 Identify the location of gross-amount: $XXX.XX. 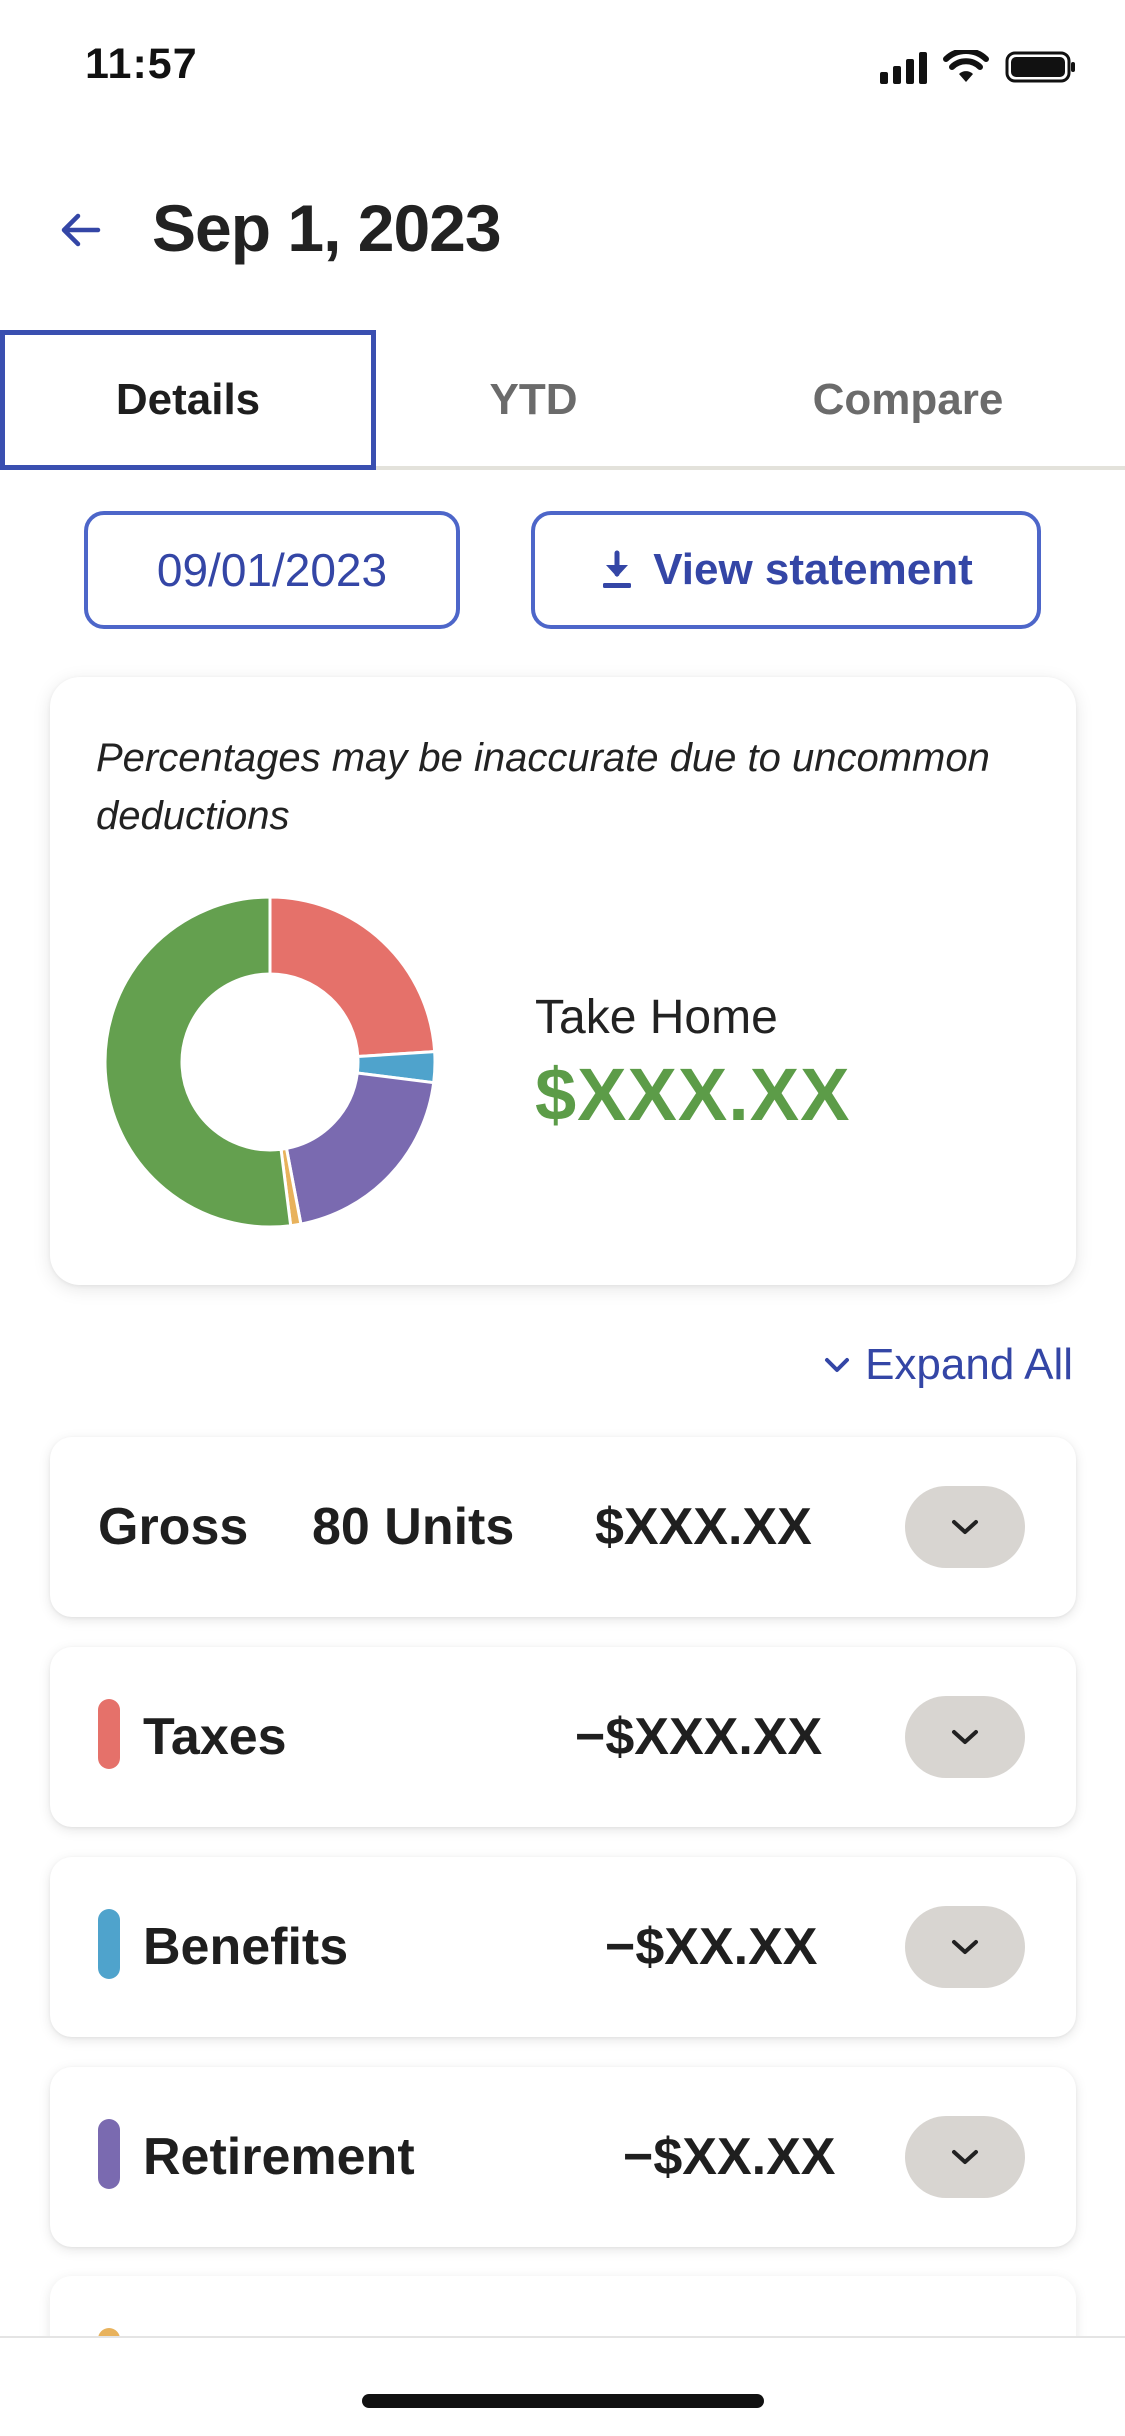
(703, 1527).